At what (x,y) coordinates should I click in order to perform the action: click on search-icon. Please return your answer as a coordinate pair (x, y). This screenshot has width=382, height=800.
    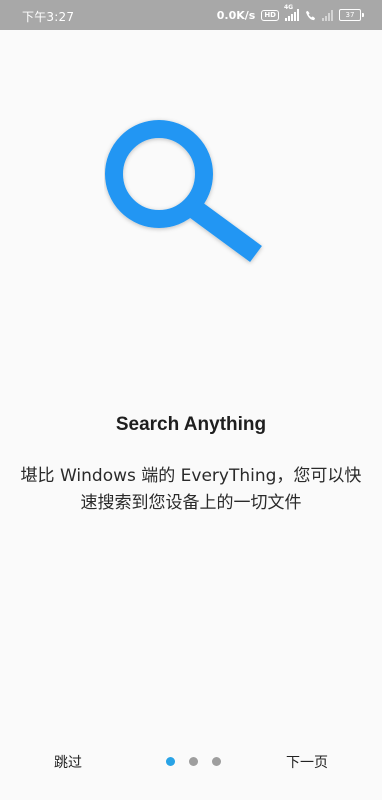
    Looking at the image, I should click on (189, 192).